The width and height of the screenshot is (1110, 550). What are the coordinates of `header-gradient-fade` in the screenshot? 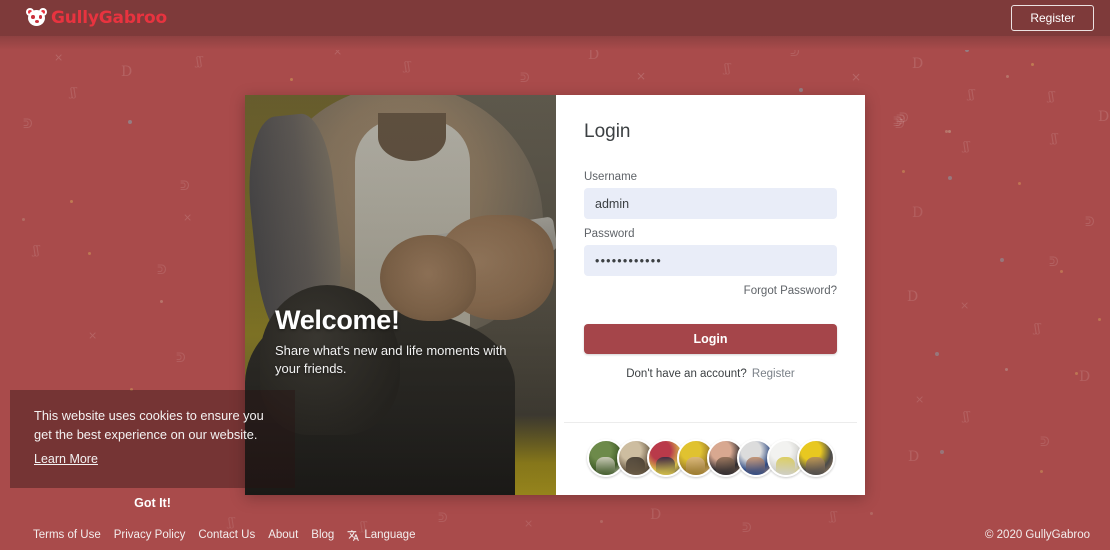 It's located at (555, 43).